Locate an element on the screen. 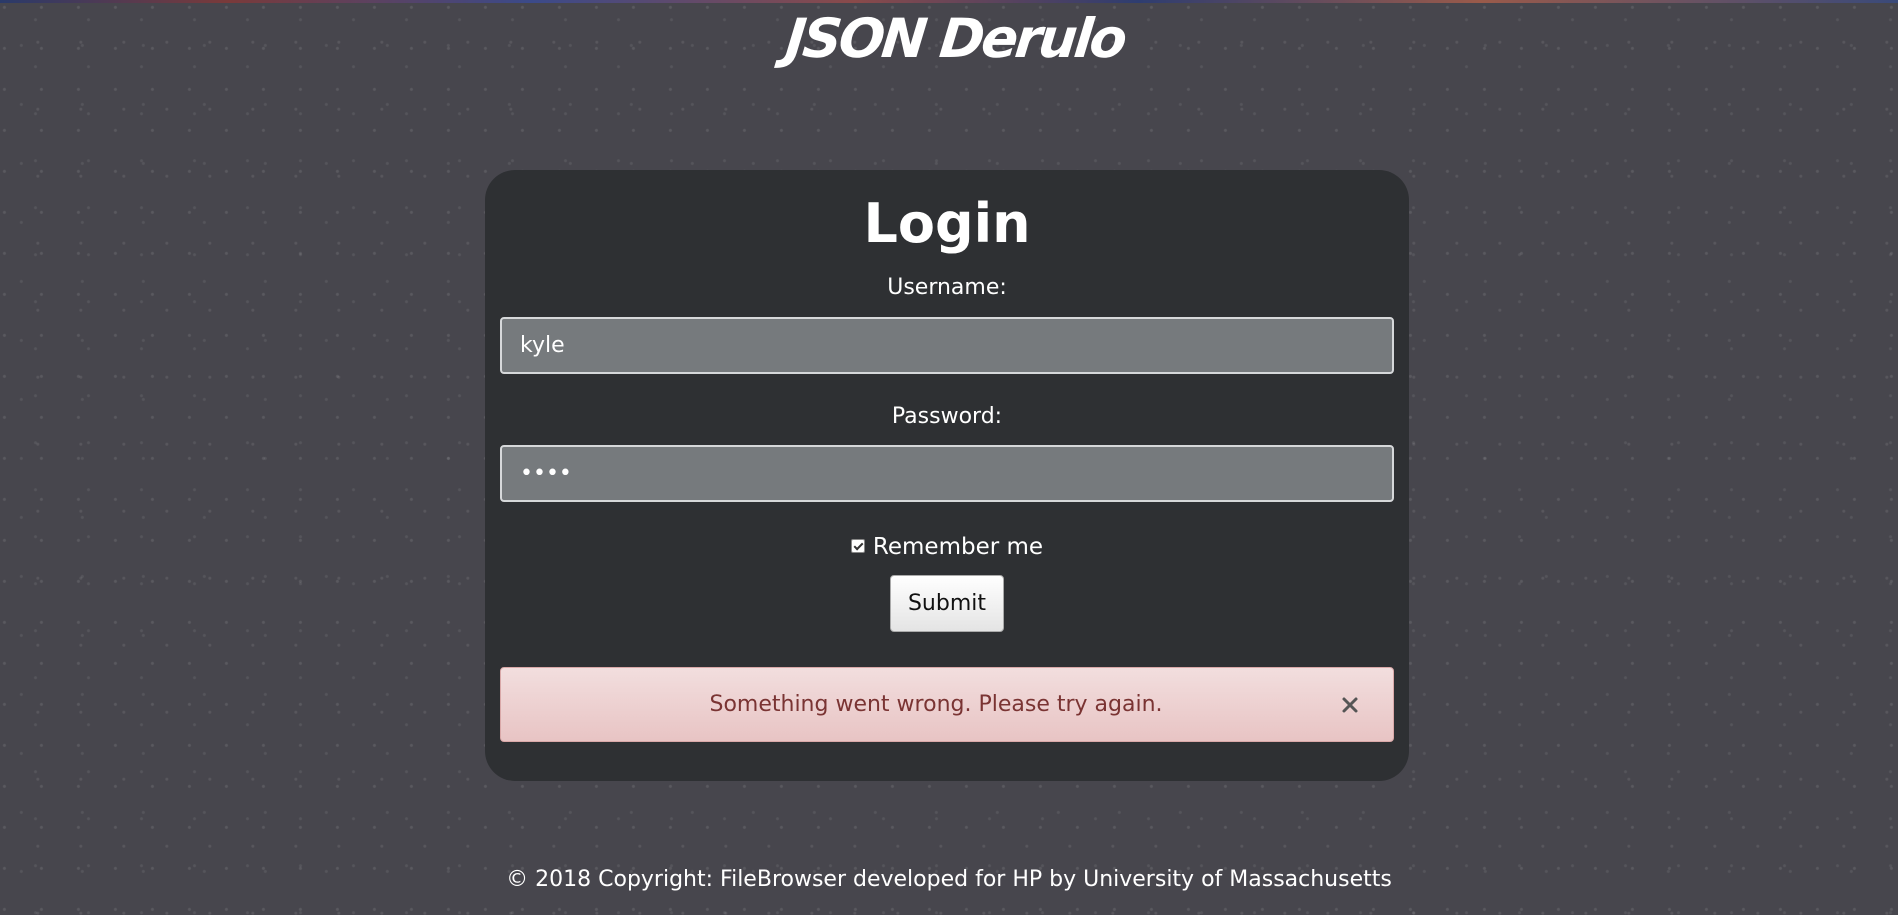 This screenshot has height=915, width=1898. username-input is located at coordinates (947, 345).